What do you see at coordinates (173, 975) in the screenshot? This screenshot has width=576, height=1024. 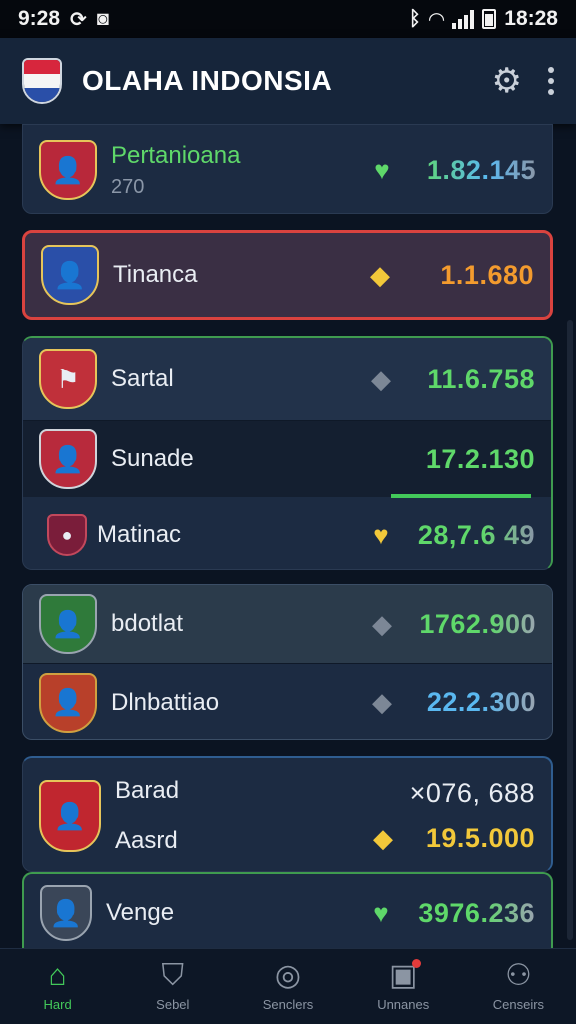 I see `shield-icon: ⛉` at bounding box center [173, 975].